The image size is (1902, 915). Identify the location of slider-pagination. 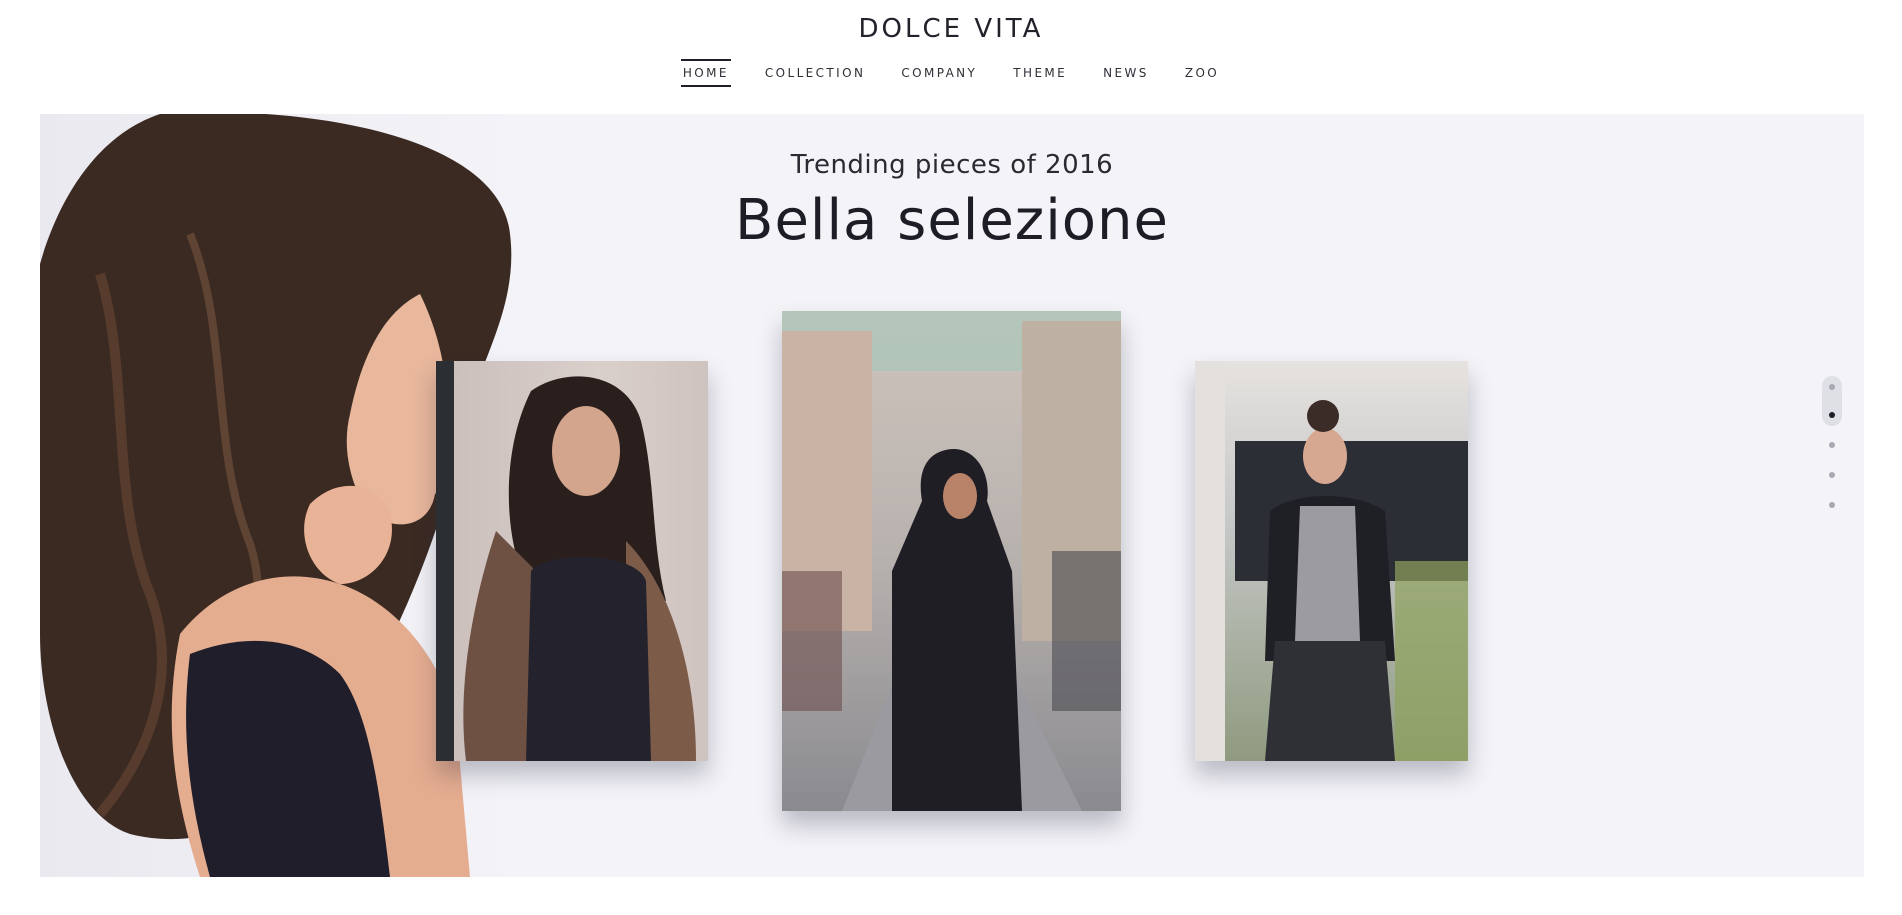
(1832, 442).